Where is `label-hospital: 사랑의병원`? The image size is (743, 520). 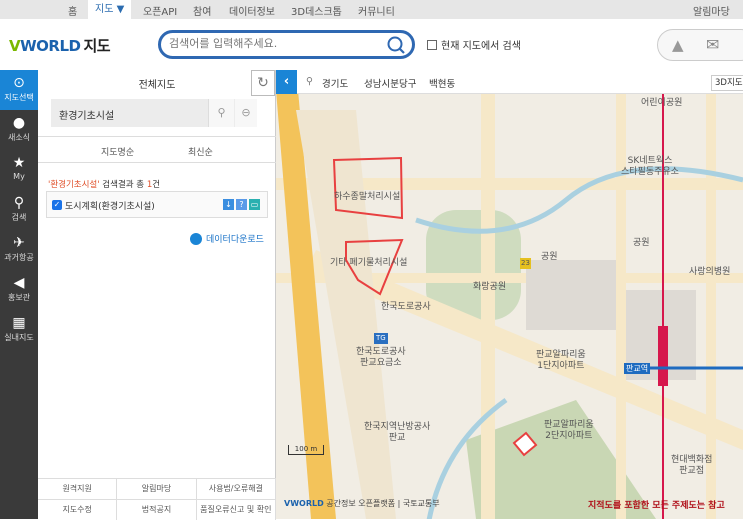
label-hospital: 사랑의병원 is located at coordinates (710, 272).